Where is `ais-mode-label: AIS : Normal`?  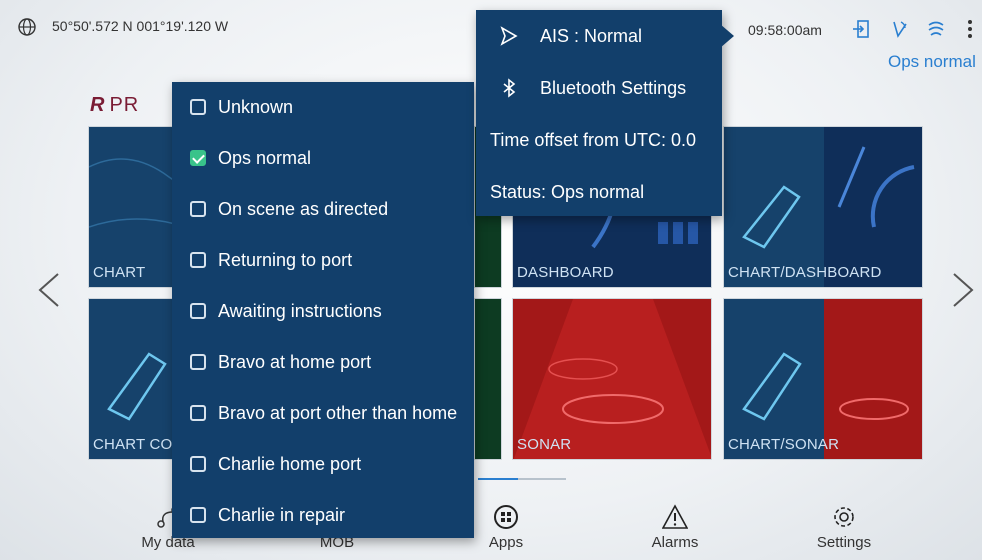
ais-mode-label: AIS : Normal is located at coordinates (591, 35).